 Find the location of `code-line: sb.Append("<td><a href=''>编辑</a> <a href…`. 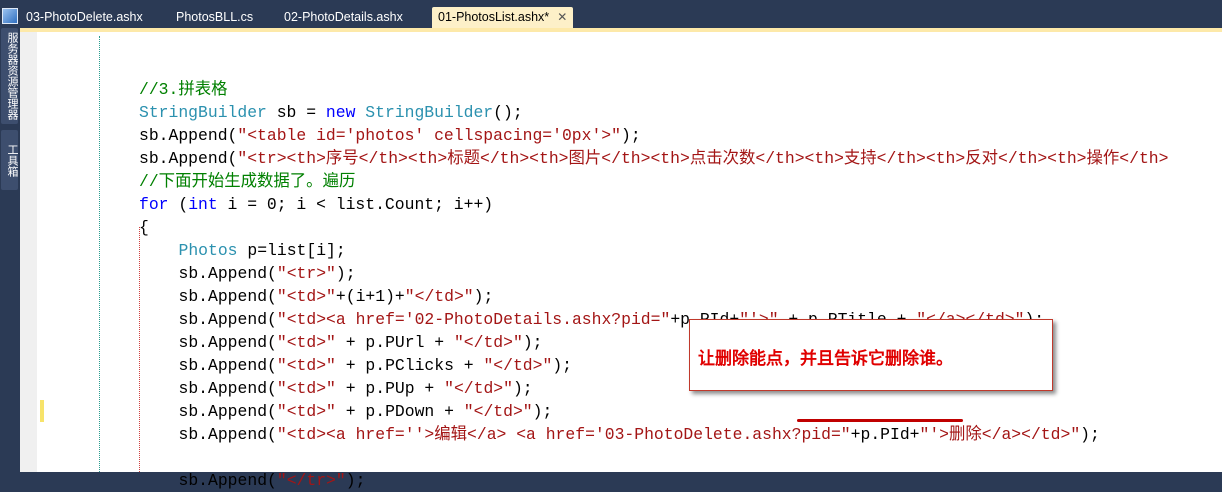

code-line: sb.Append("<td><a href=''>编辑</a> <a href… is located at coordinates (653, 434).